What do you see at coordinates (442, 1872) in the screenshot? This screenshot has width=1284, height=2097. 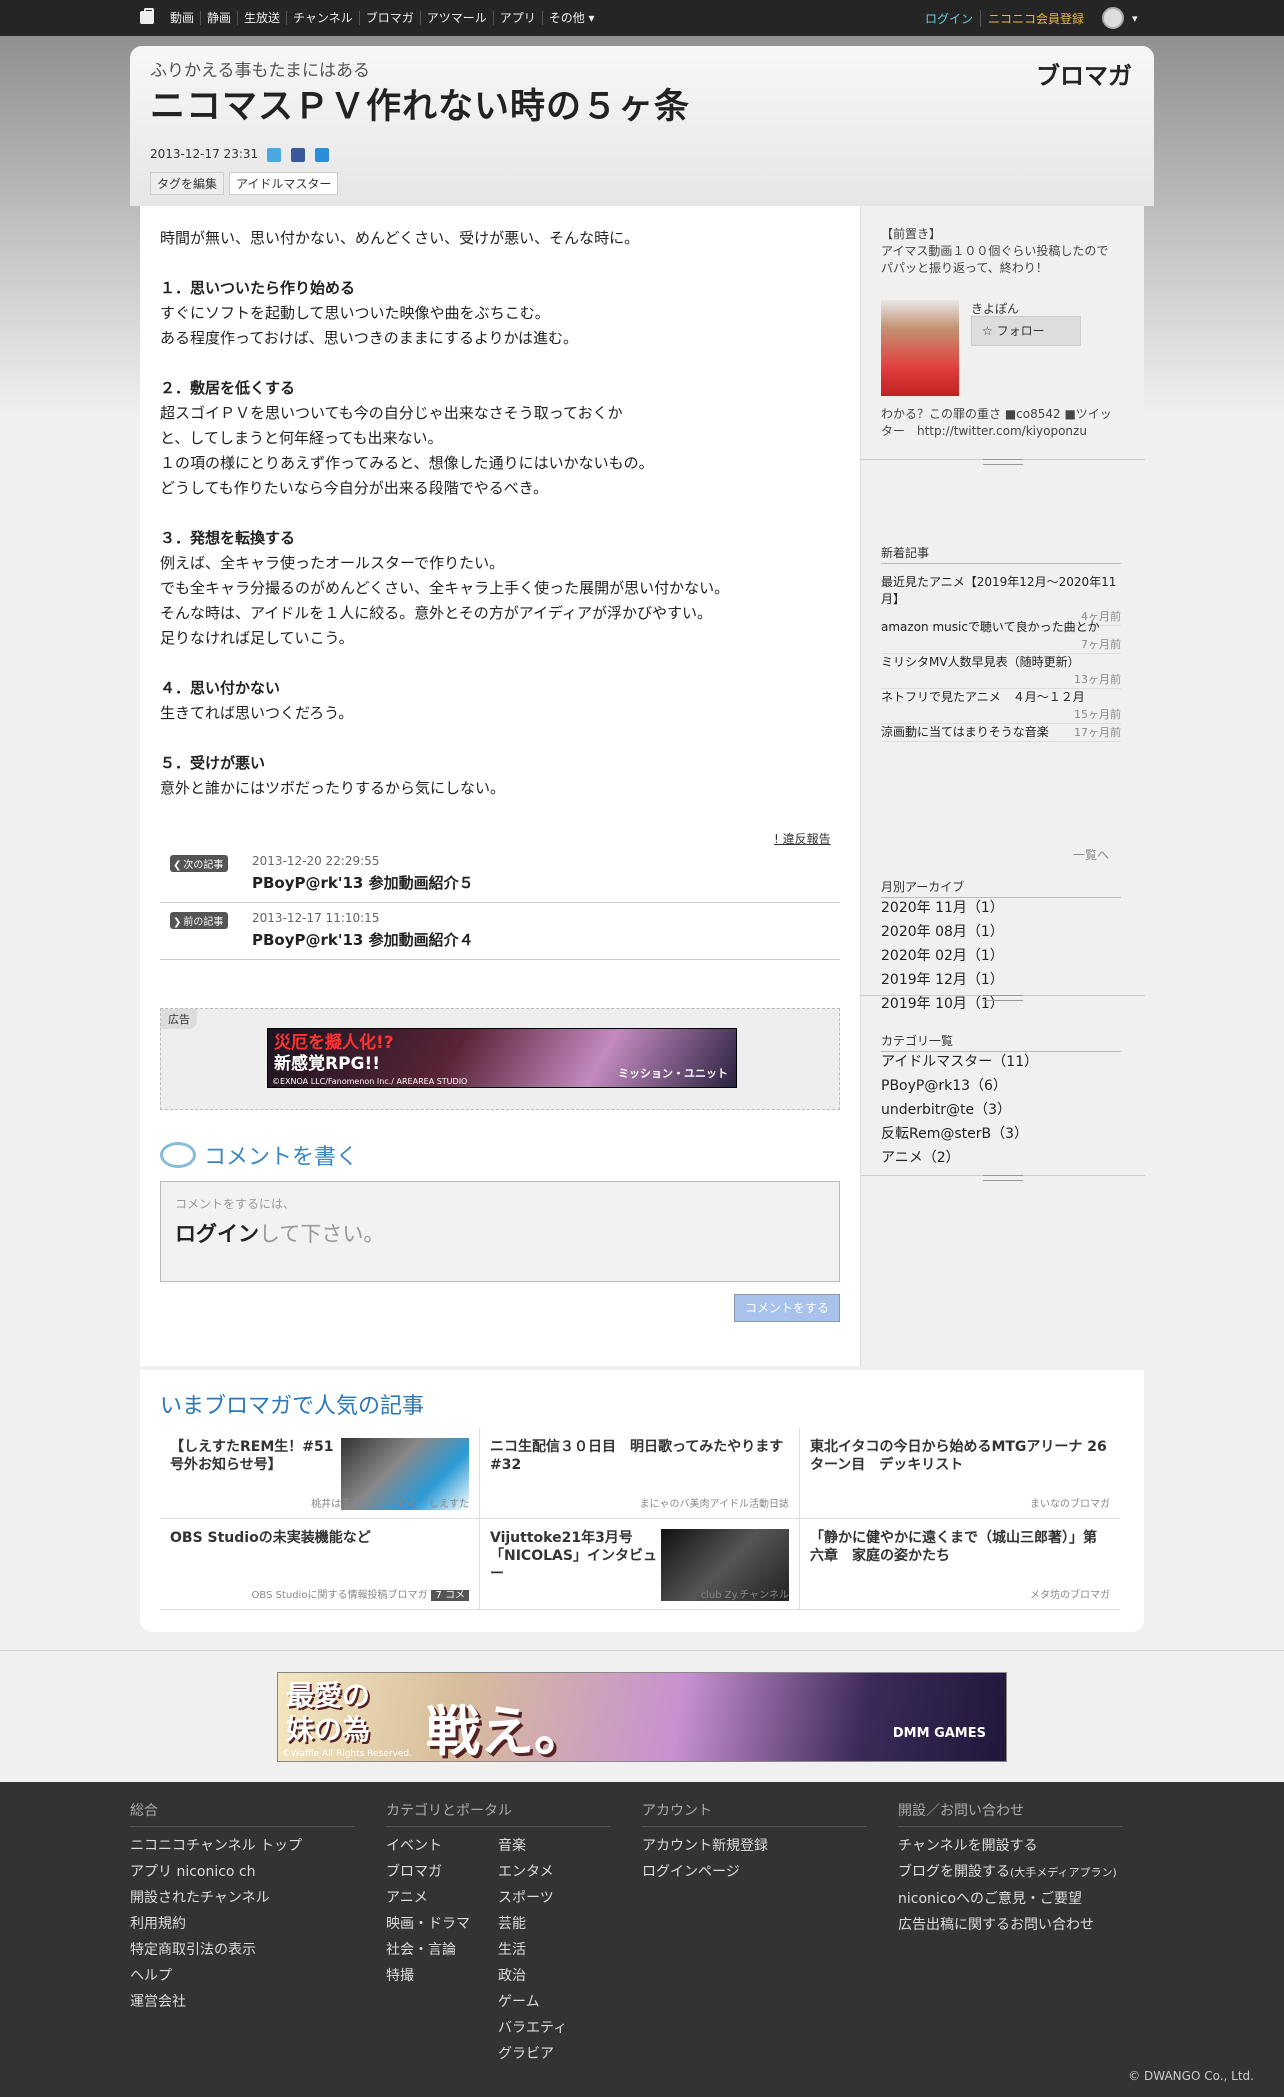 I see `footer-link: ブロマガ` at bounding box center [442, 1872].